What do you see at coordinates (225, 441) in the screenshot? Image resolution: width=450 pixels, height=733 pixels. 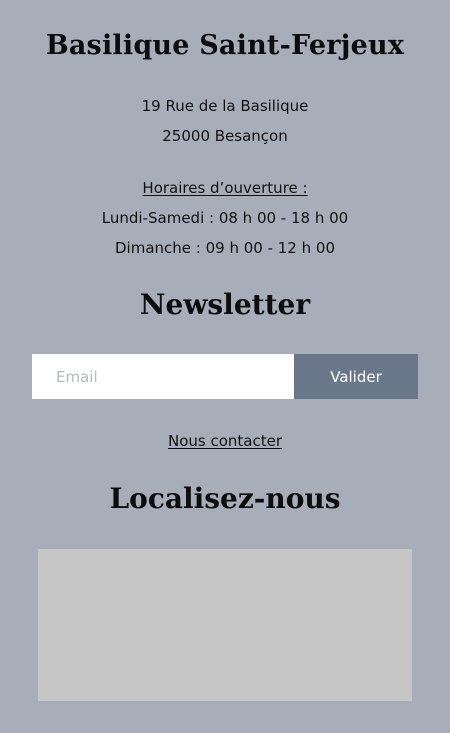 I see `contact-link: Nous contacter` at bounding box center [225, 441].